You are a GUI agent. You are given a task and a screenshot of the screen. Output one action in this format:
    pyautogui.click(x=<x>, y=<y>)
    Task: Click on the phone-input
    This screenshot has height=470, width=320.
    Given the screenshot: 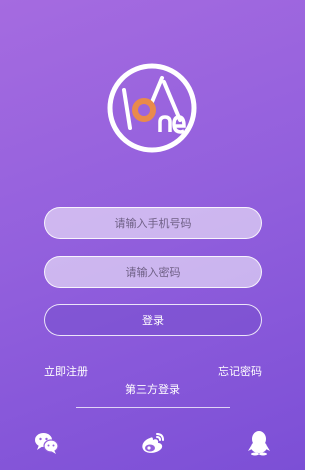 What is the action you would take?
    pyautogui.click(x=153, y=223)
    